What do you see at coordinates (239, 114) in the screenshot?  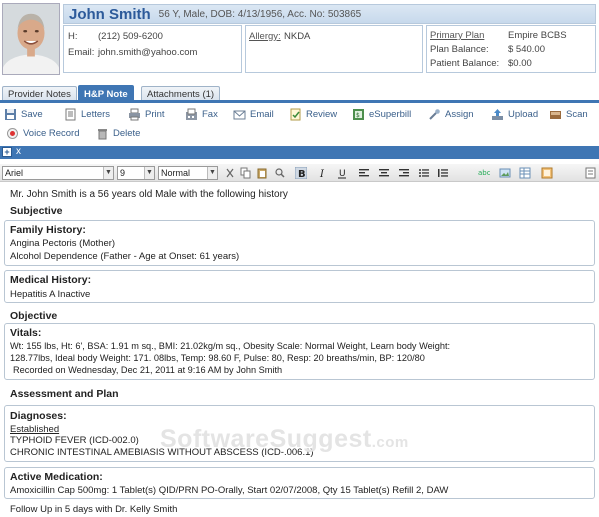 I see `email-icon` at bounding box center [239, 114].